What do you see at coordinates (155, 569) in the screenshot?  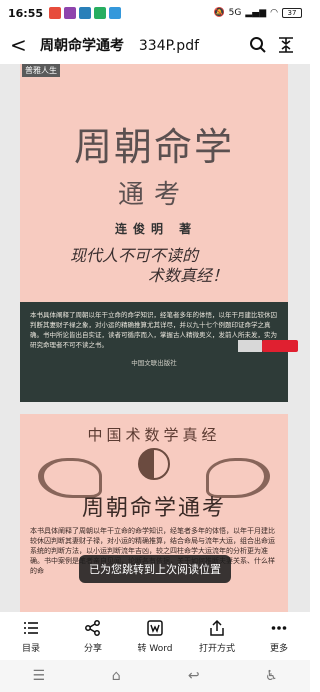 I see `resume-reading-toast: 已为您跳转到上次阅读位置` at bounding box center [155, 569].